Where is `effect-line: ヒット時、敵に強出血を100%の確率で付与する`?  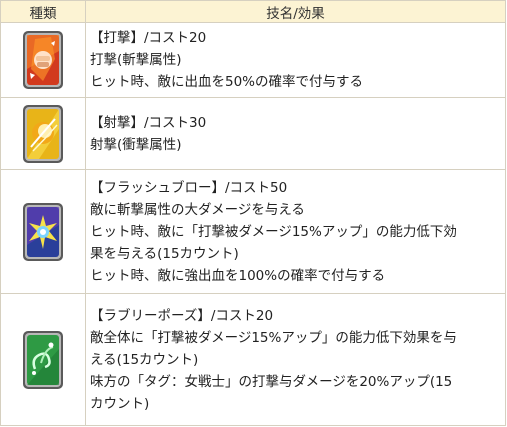 effect-line: ヒット時、敵に強出血を100%の確率で付与する is located at coordinates (238, 275).